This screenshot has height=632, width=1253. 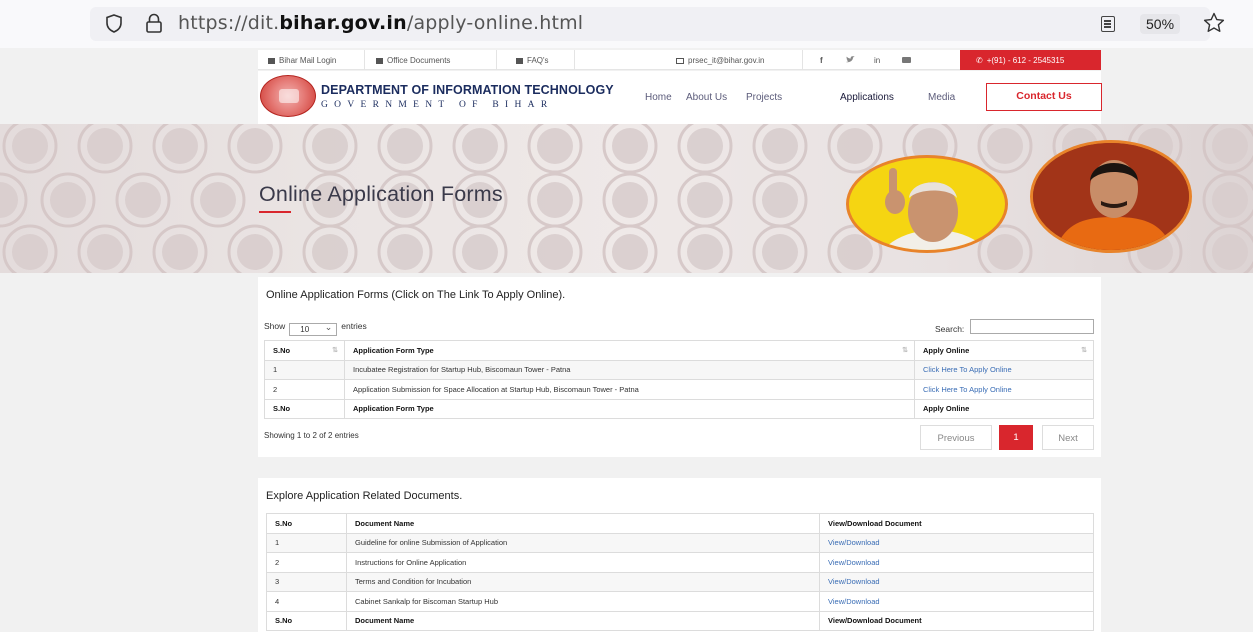 I want to click on column-footer: Apply Online, so click(x=1004, y=408).